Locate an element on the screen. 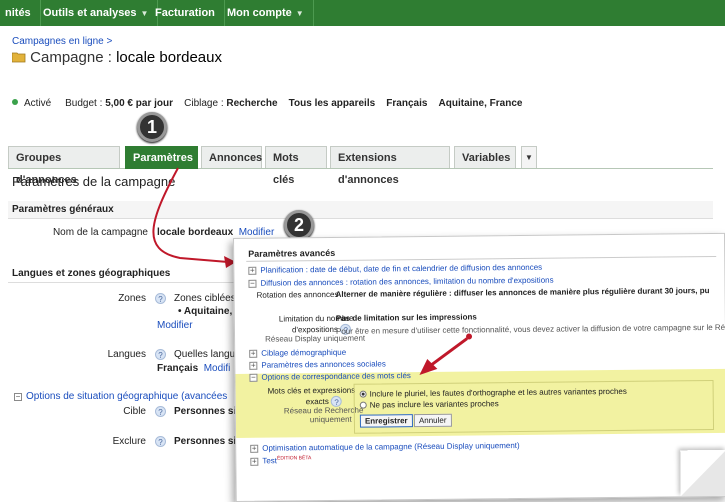 The image size is (725, 502). page-curl is located at coordinates (702, 473).